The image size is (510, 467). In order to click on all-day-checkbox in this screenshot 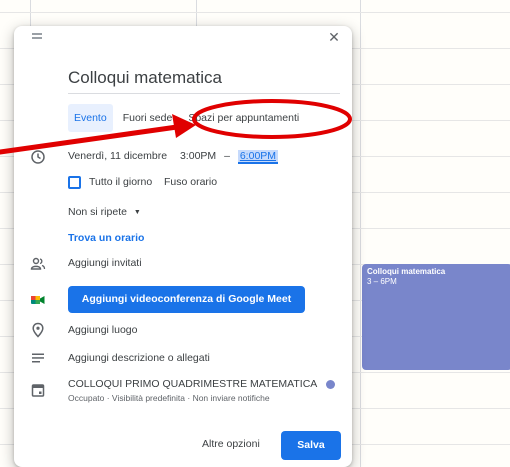, I will do `click(74, 182)`.